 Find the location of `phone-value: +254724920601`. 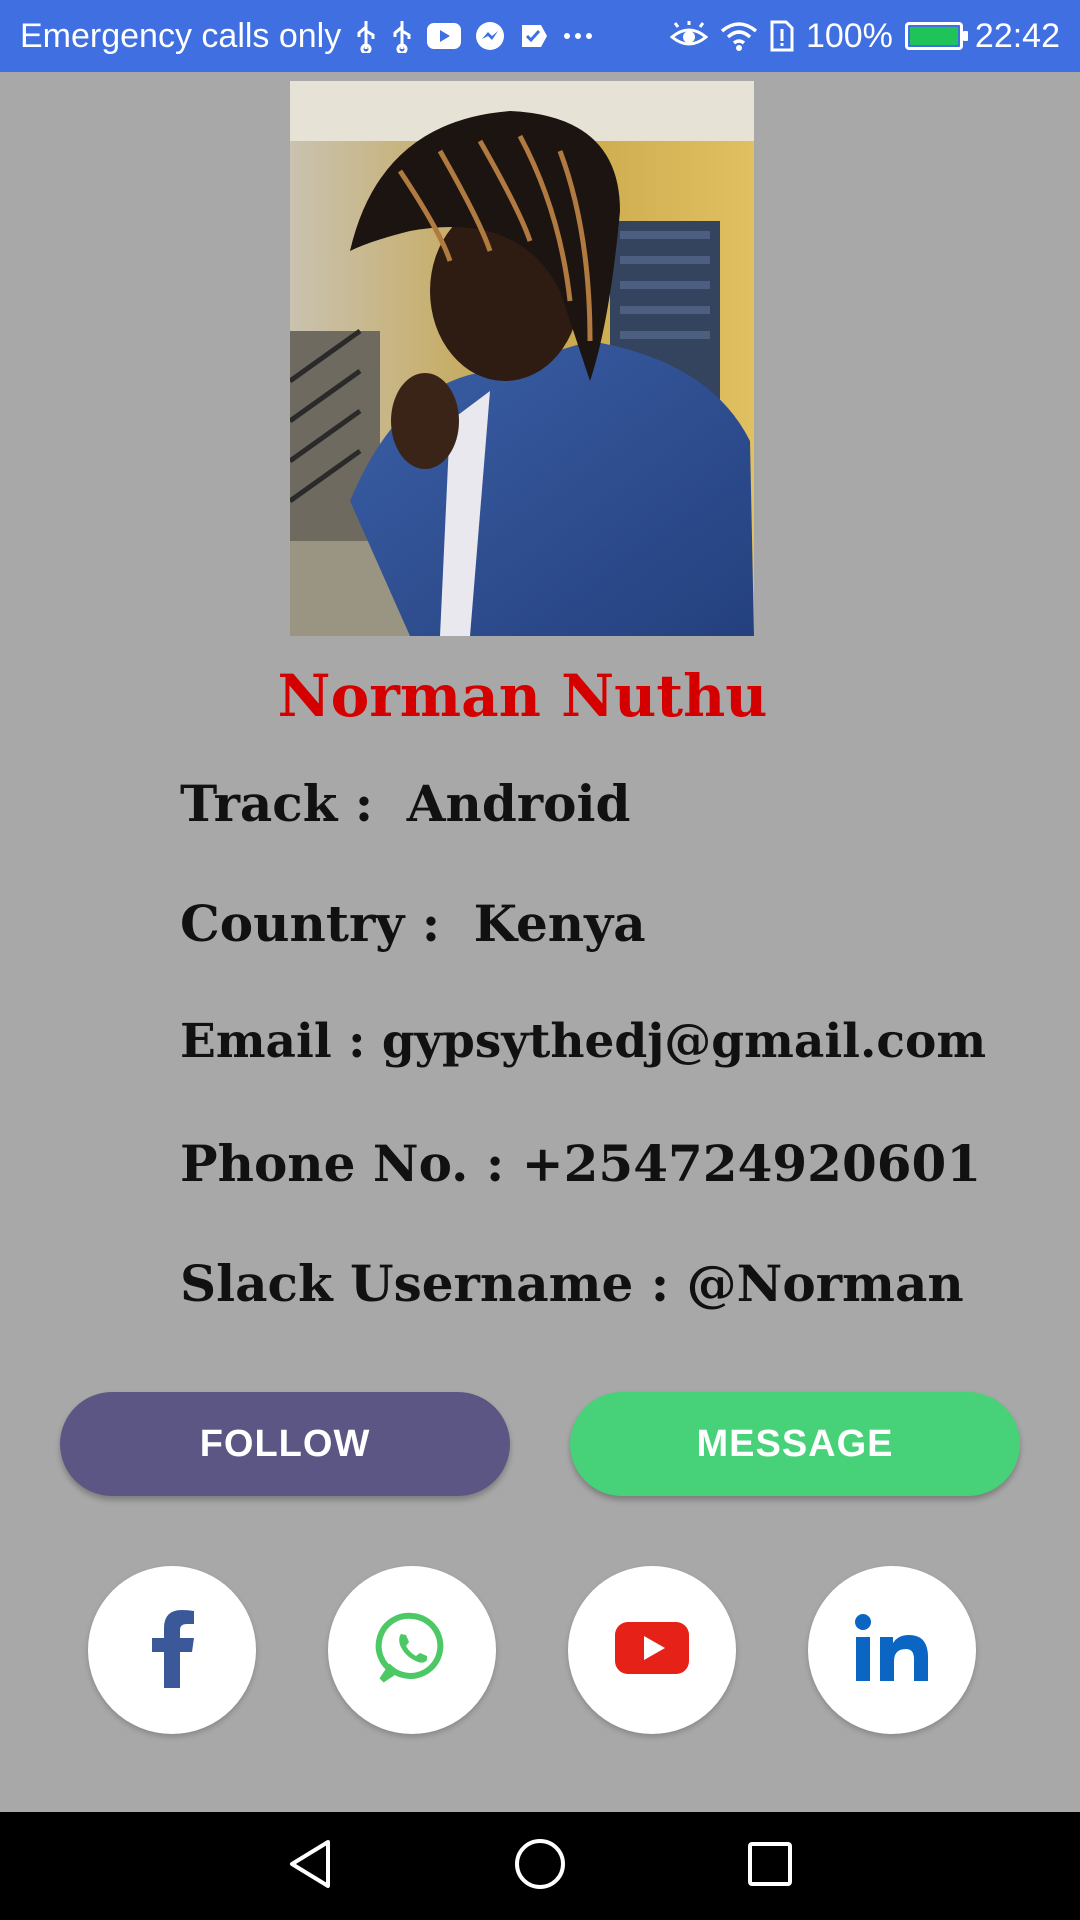

phone-value: +254724920601 is located at coordinates (751, 1163).